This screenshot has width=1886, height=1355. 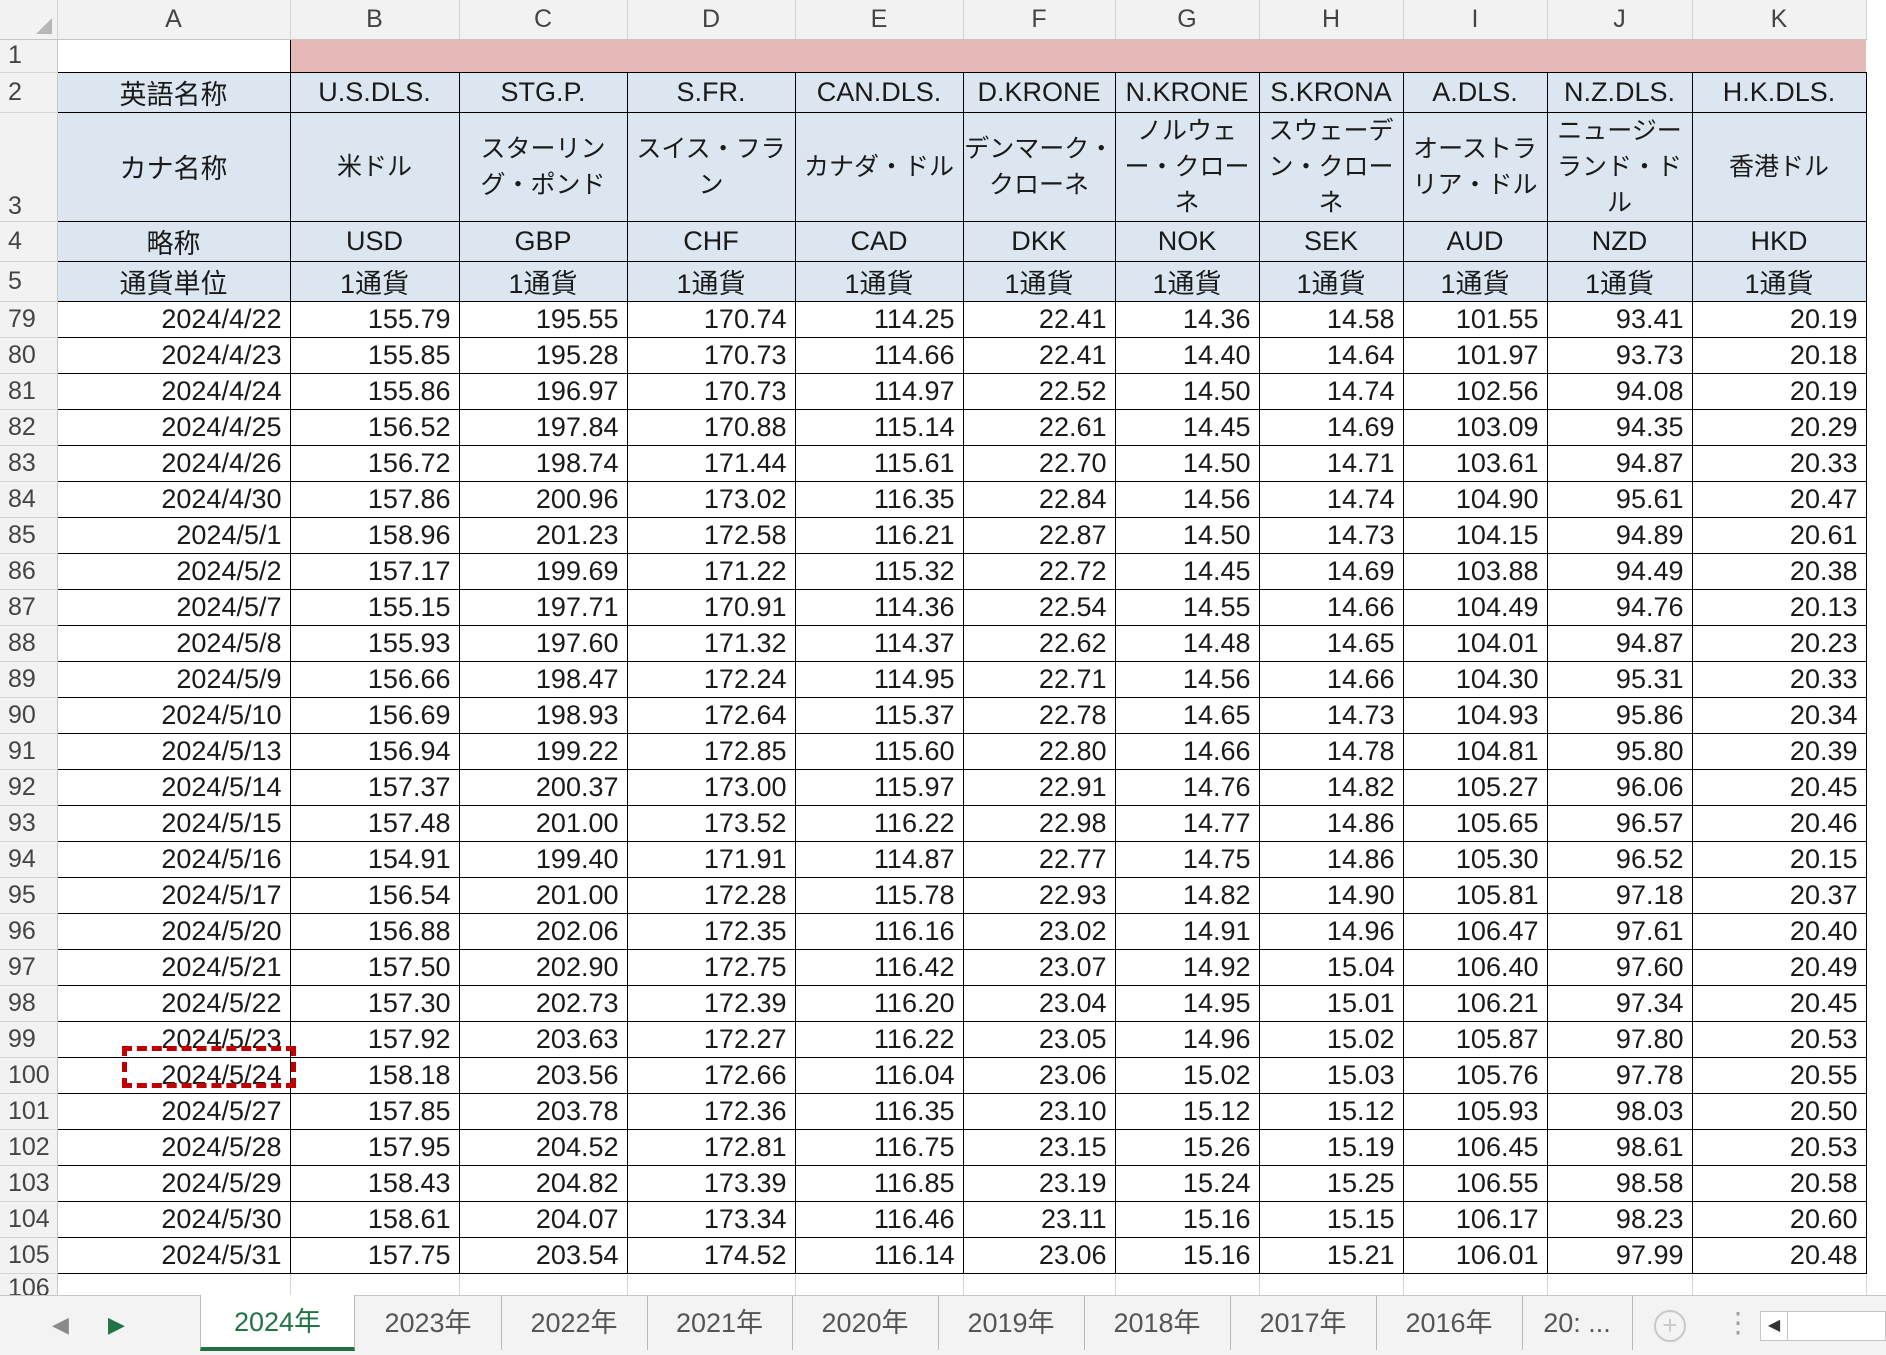 I want to click on date-cell: 2024/5/13, so click(x=173, y=751).